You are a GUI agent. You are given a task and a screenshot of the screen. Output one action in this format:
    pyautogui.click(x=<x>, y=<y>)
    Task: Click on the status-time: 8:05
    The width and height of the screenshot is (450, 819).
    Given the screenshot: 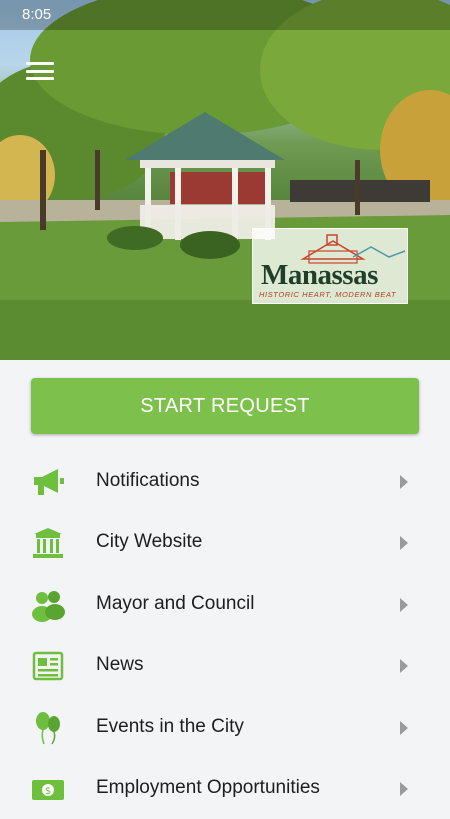 What is the action you would take?
    pyautogui.click(x=37, y=14)
    